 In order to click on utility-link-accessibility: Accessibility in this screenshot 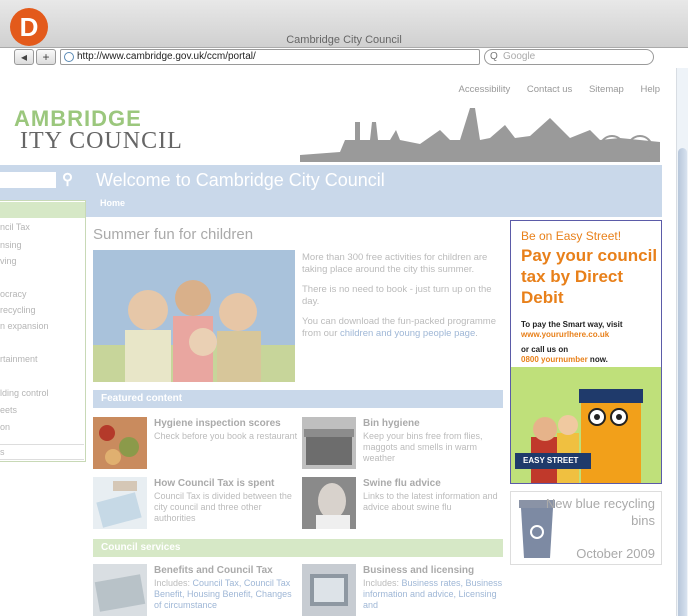, I will do `click(485, 89)`.